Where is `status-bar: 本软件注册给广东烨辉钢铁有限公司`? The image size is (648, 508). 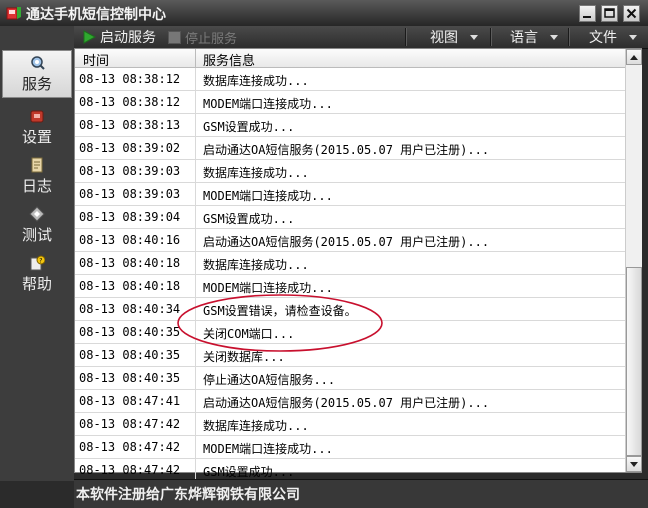
status-bar: 本软件注册给广东烨辉钢铁有限公司 is located at coordinates (361, 493).